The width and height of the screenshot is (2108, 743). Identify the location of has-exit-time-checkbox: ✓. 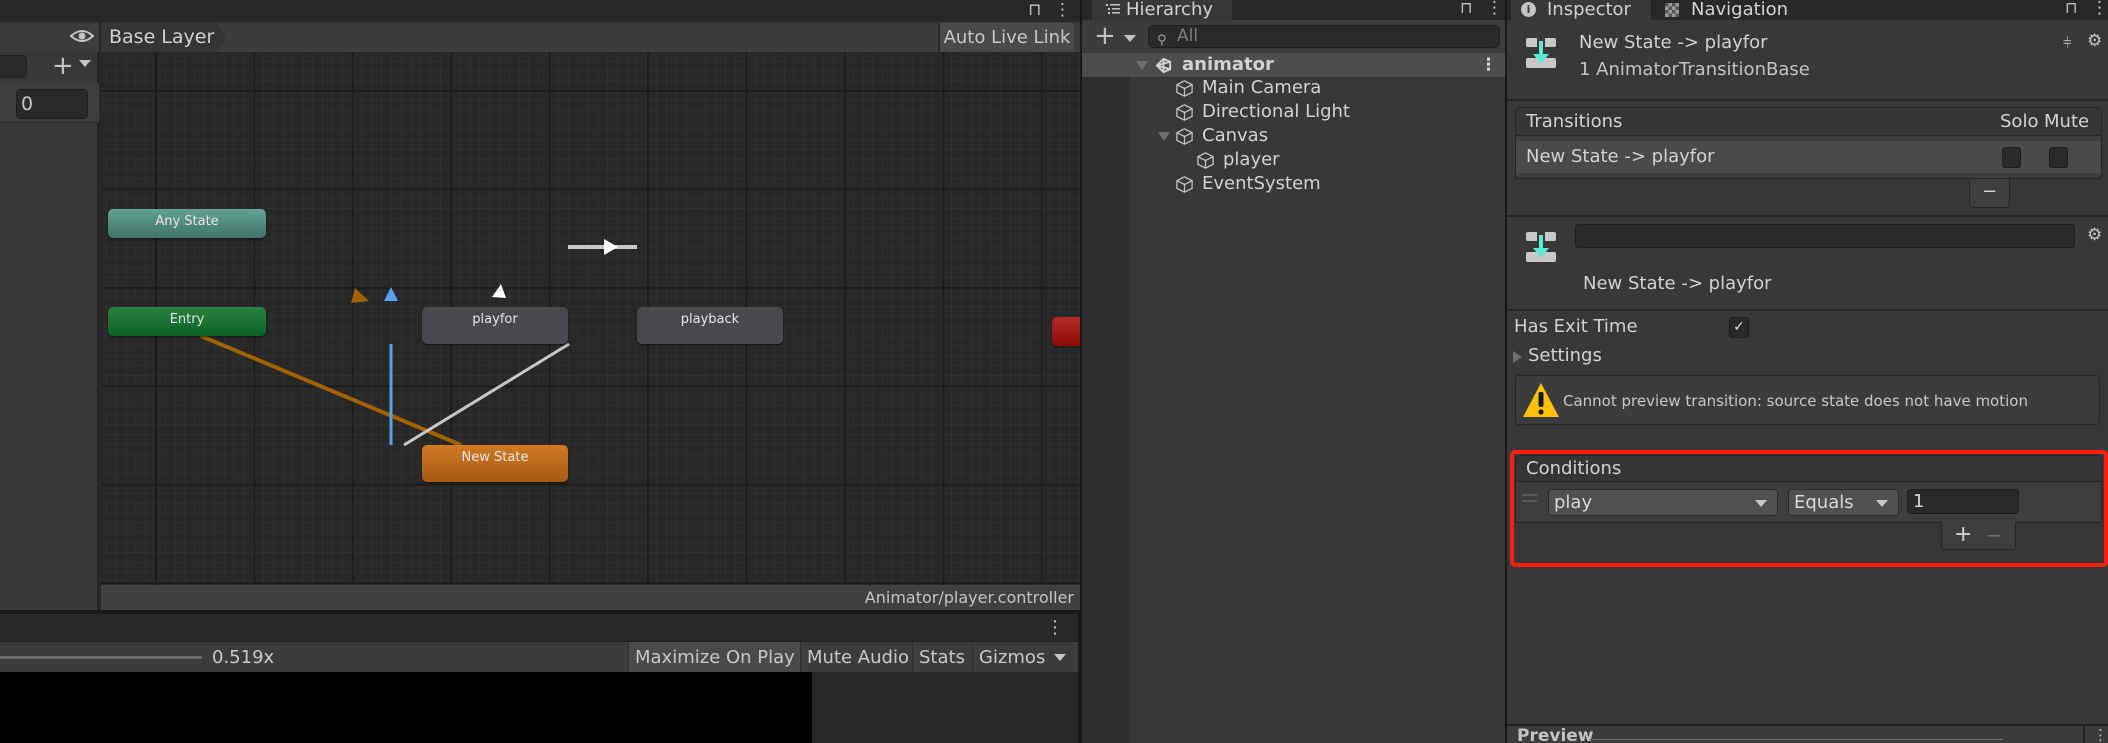
(1739, 327).